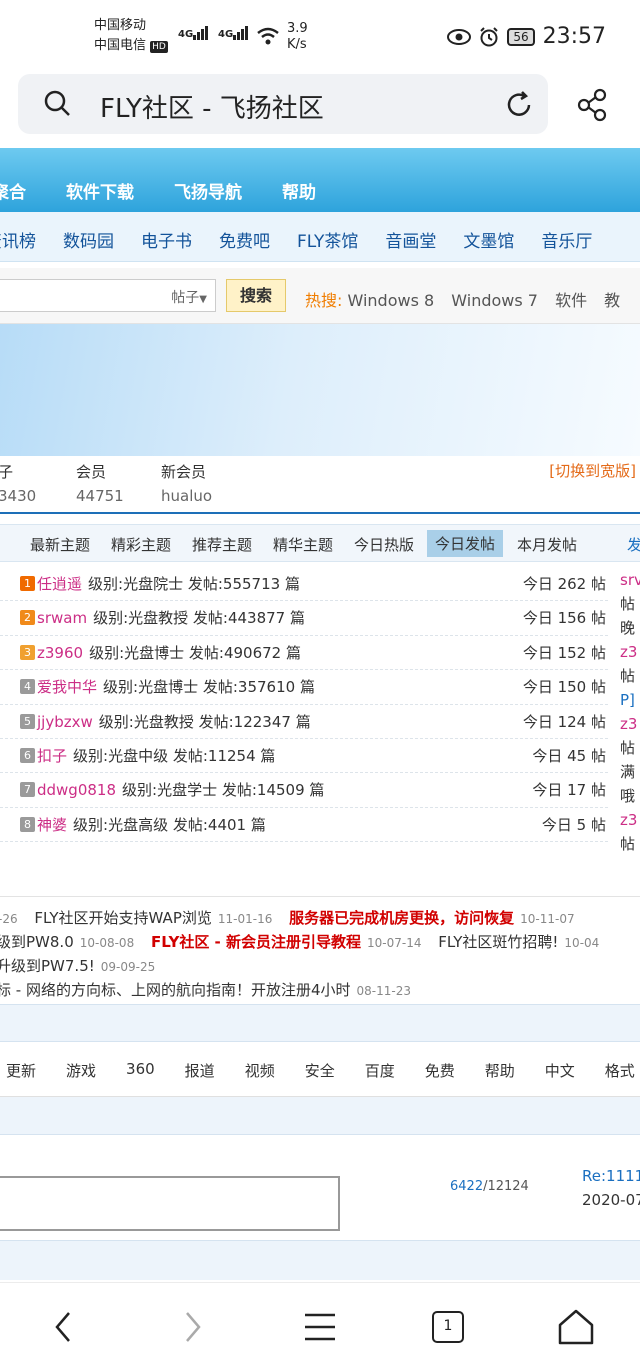 The width and height of the screenshot is (640, 1369). Describe the element at coordinates (547, 544) in the screenshot. I see `tab-posts-month: 本月发帖` at that location.